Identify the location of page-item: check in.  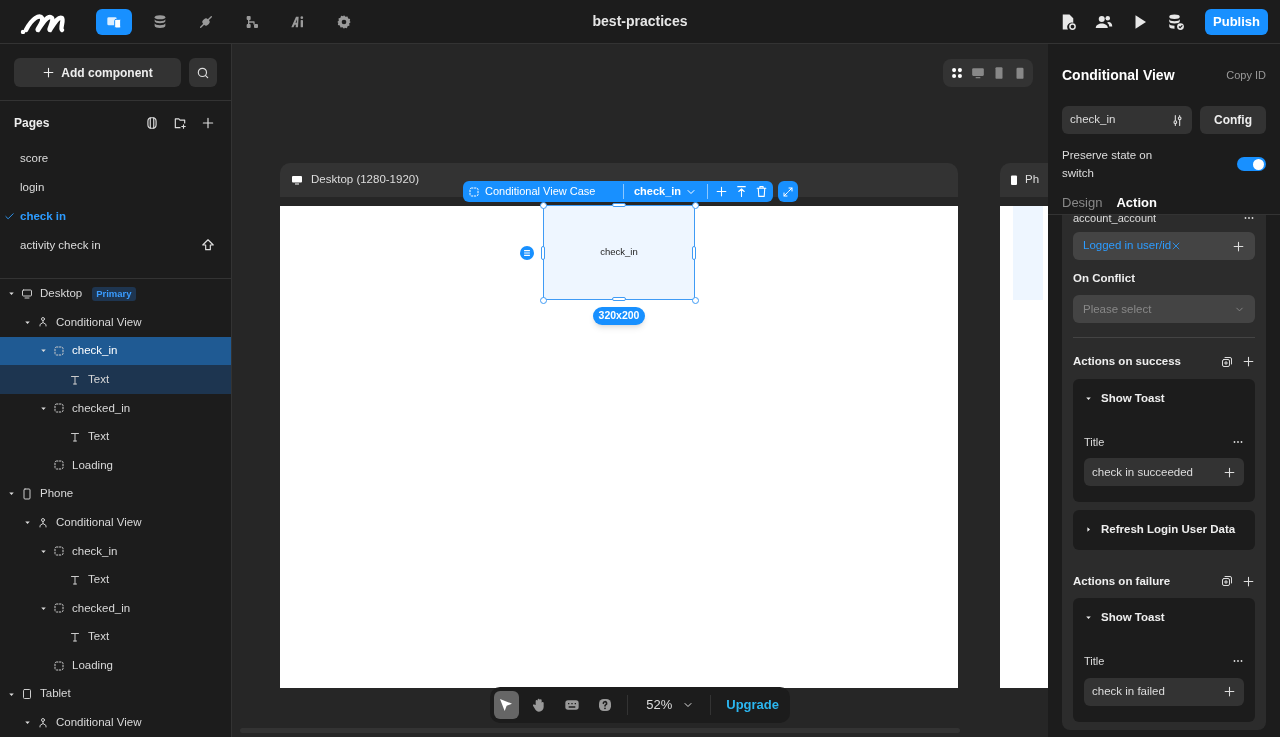
(115, 216).